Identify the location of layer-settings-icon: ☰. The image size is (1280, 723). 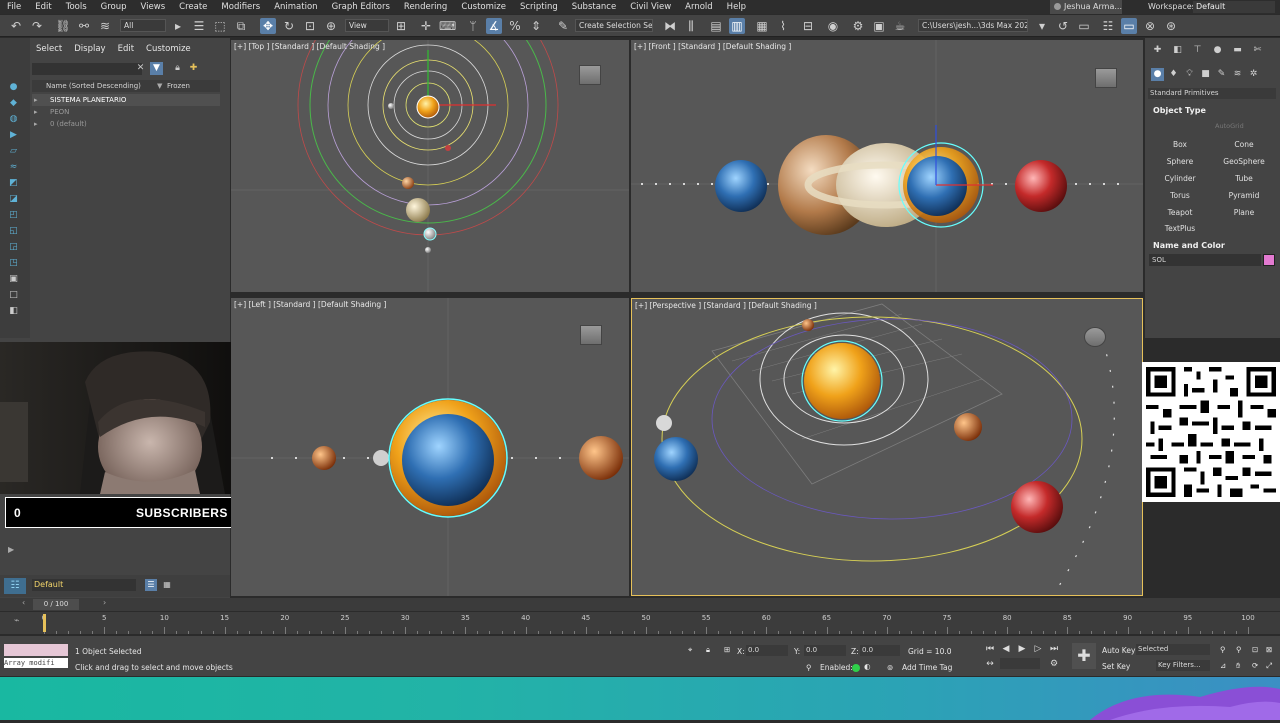
(151, 585).